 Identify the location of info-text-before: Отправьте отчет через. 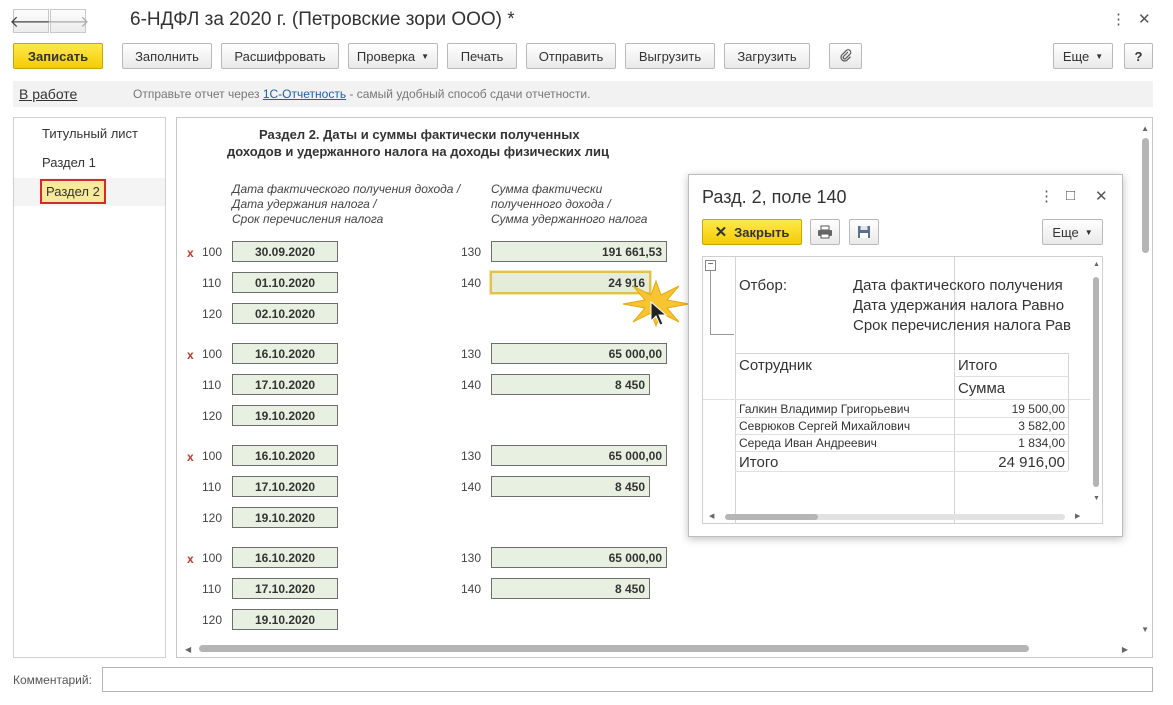
(198, 94).